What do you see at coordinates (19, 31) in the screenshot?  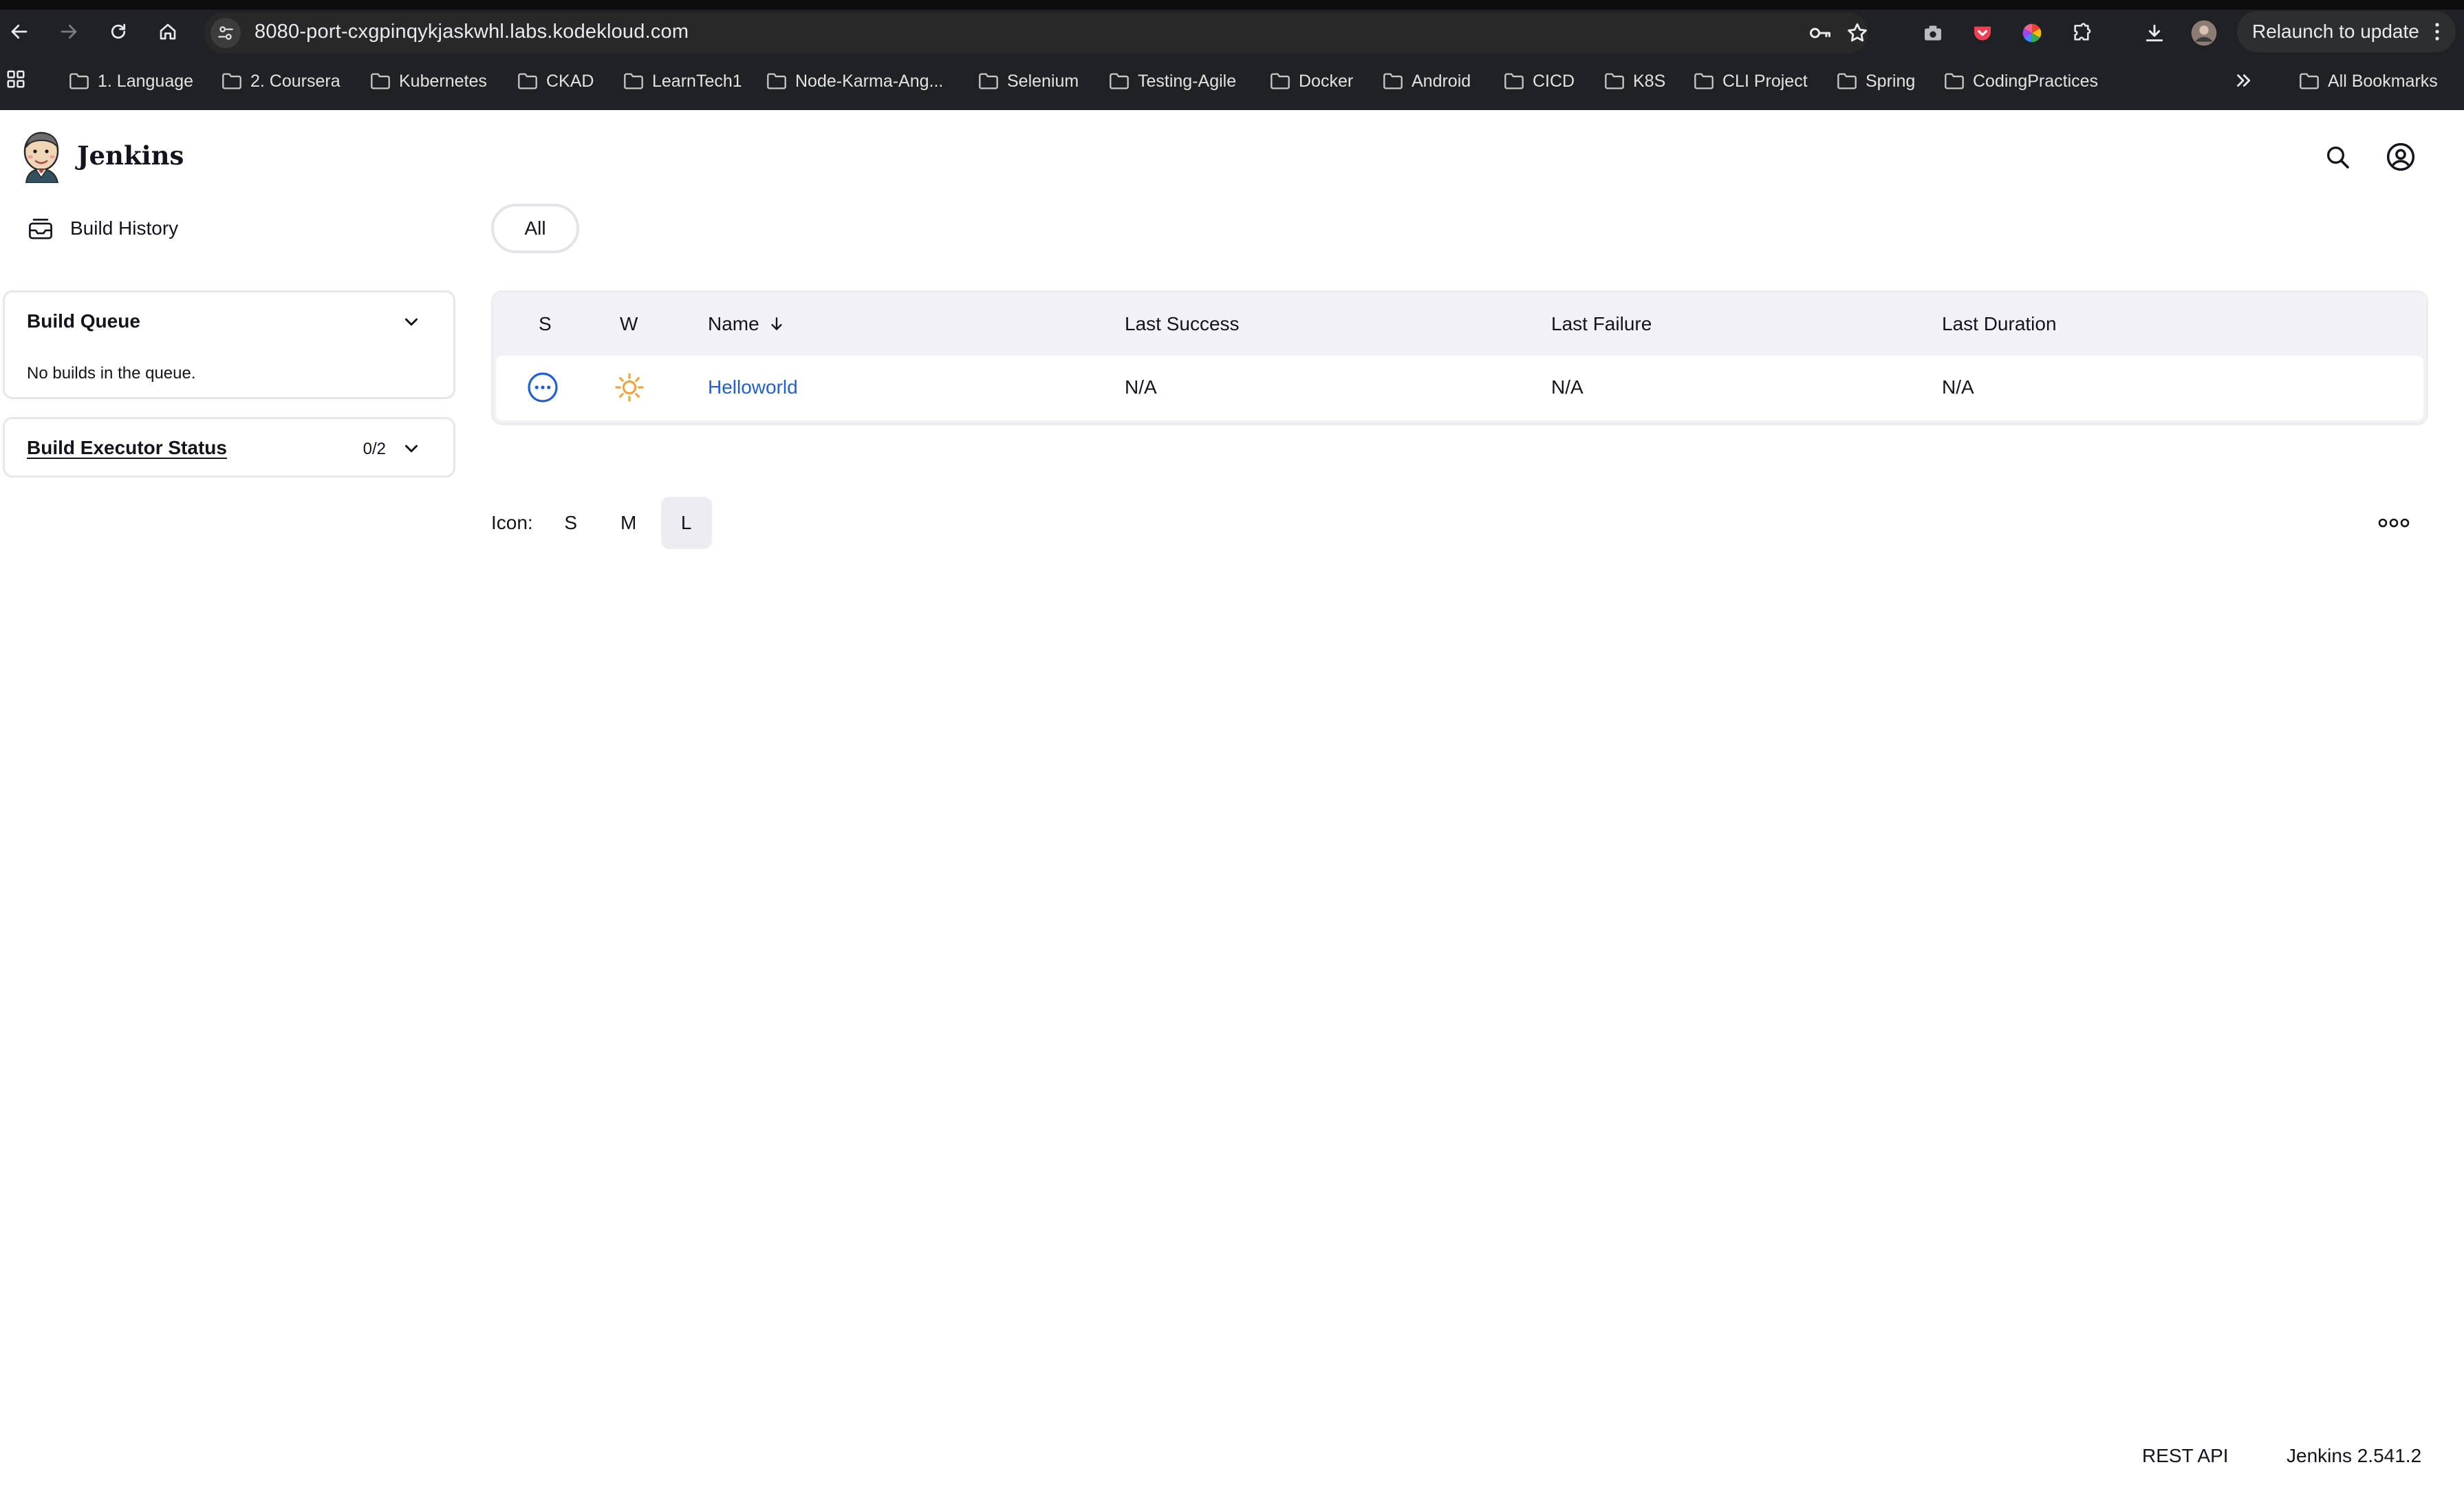 I see `back-button` at bounding box center [19, 31].